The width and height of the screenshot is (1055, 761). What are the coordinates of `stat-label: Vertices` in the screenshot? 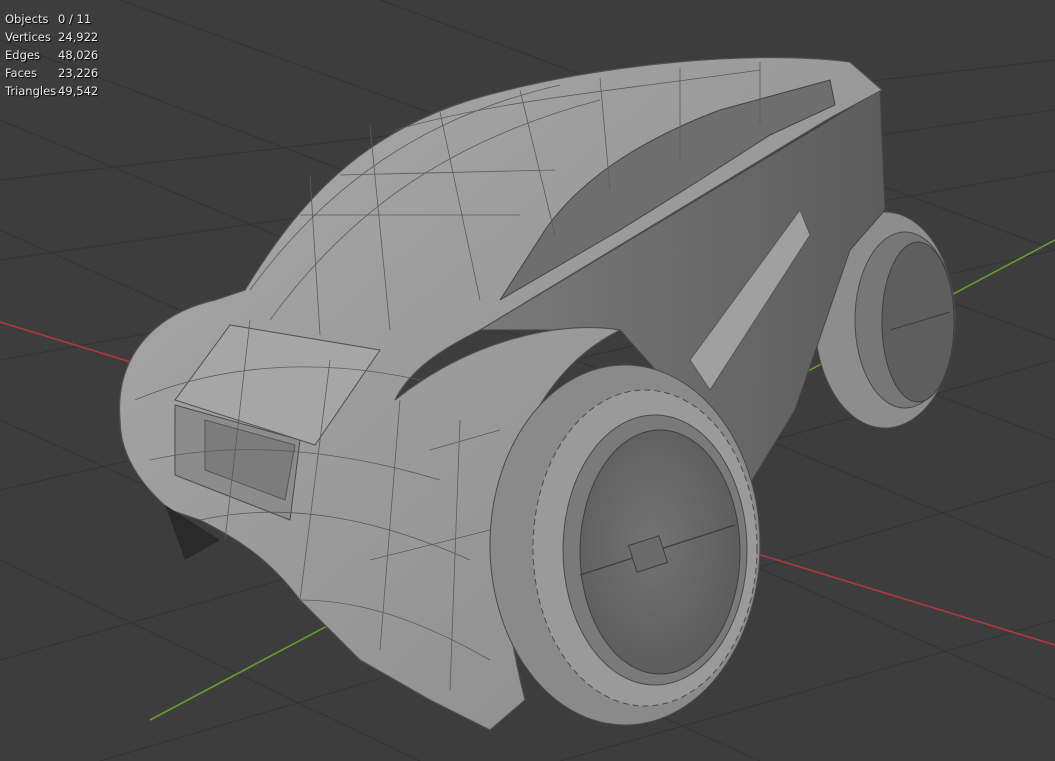 It's located at (28, 37).